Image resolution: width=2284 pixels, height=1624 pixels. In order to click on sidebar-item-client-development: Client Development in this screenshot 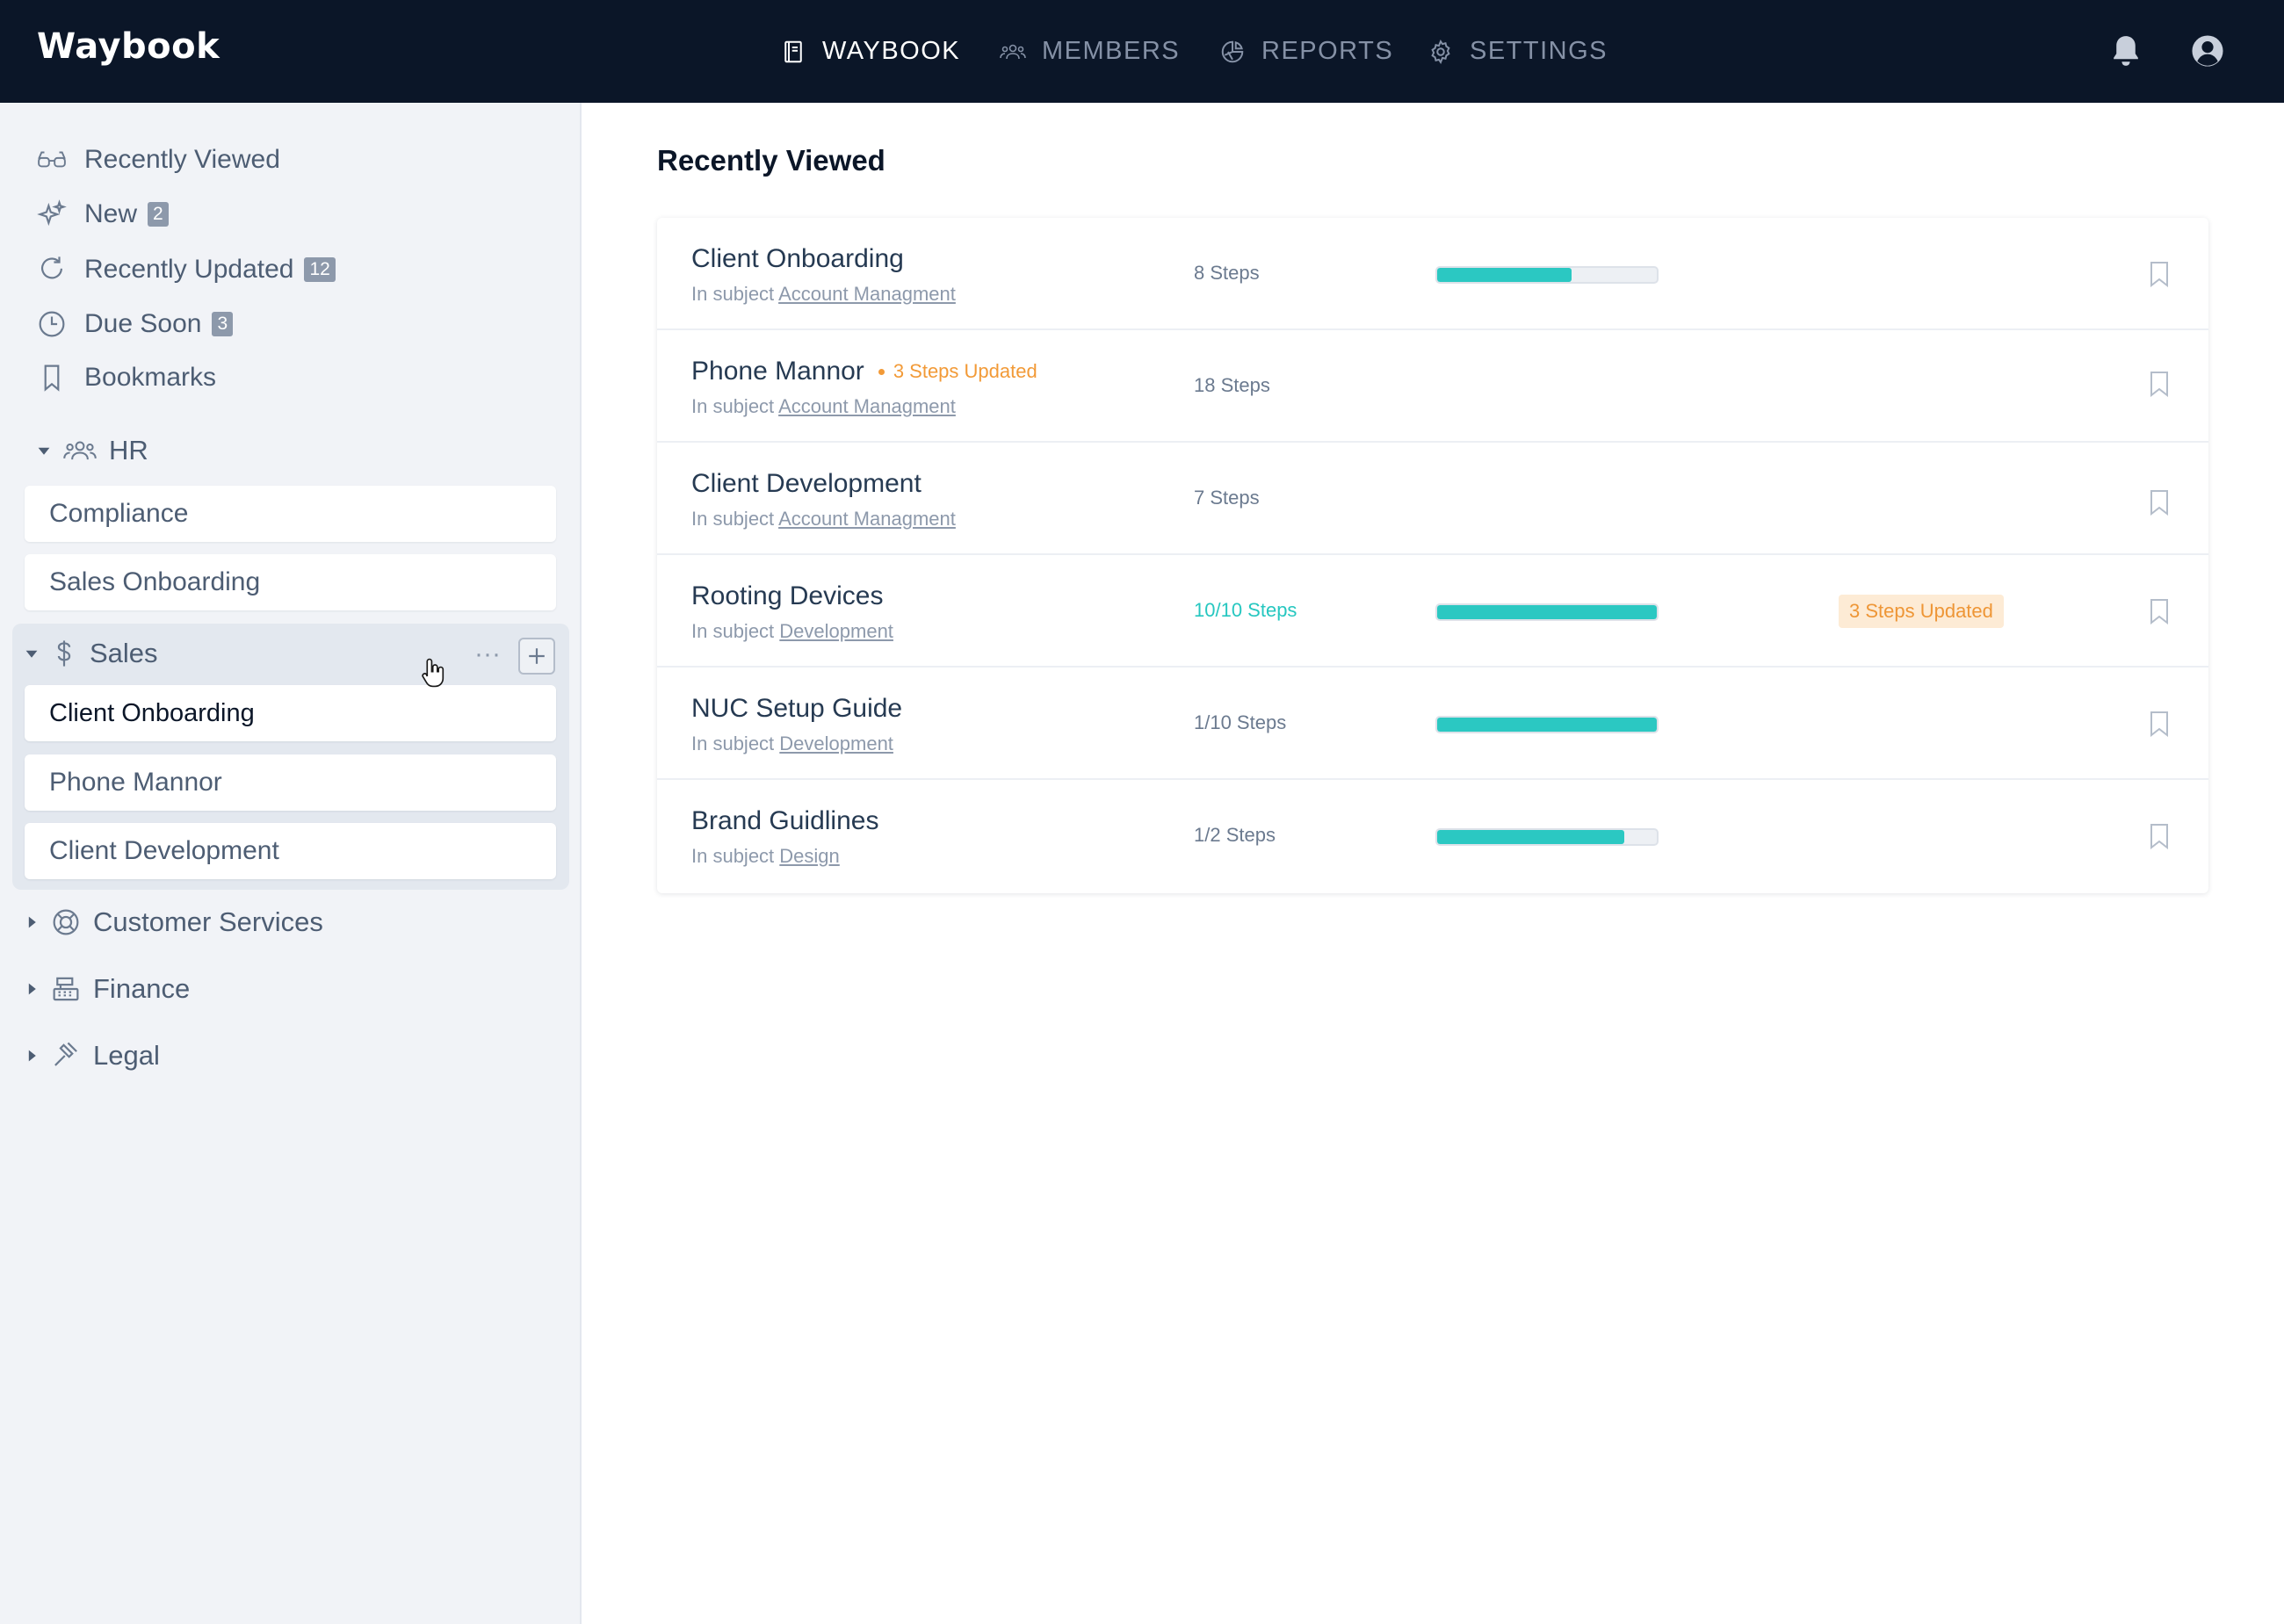, I will do `click(291, 851)`.